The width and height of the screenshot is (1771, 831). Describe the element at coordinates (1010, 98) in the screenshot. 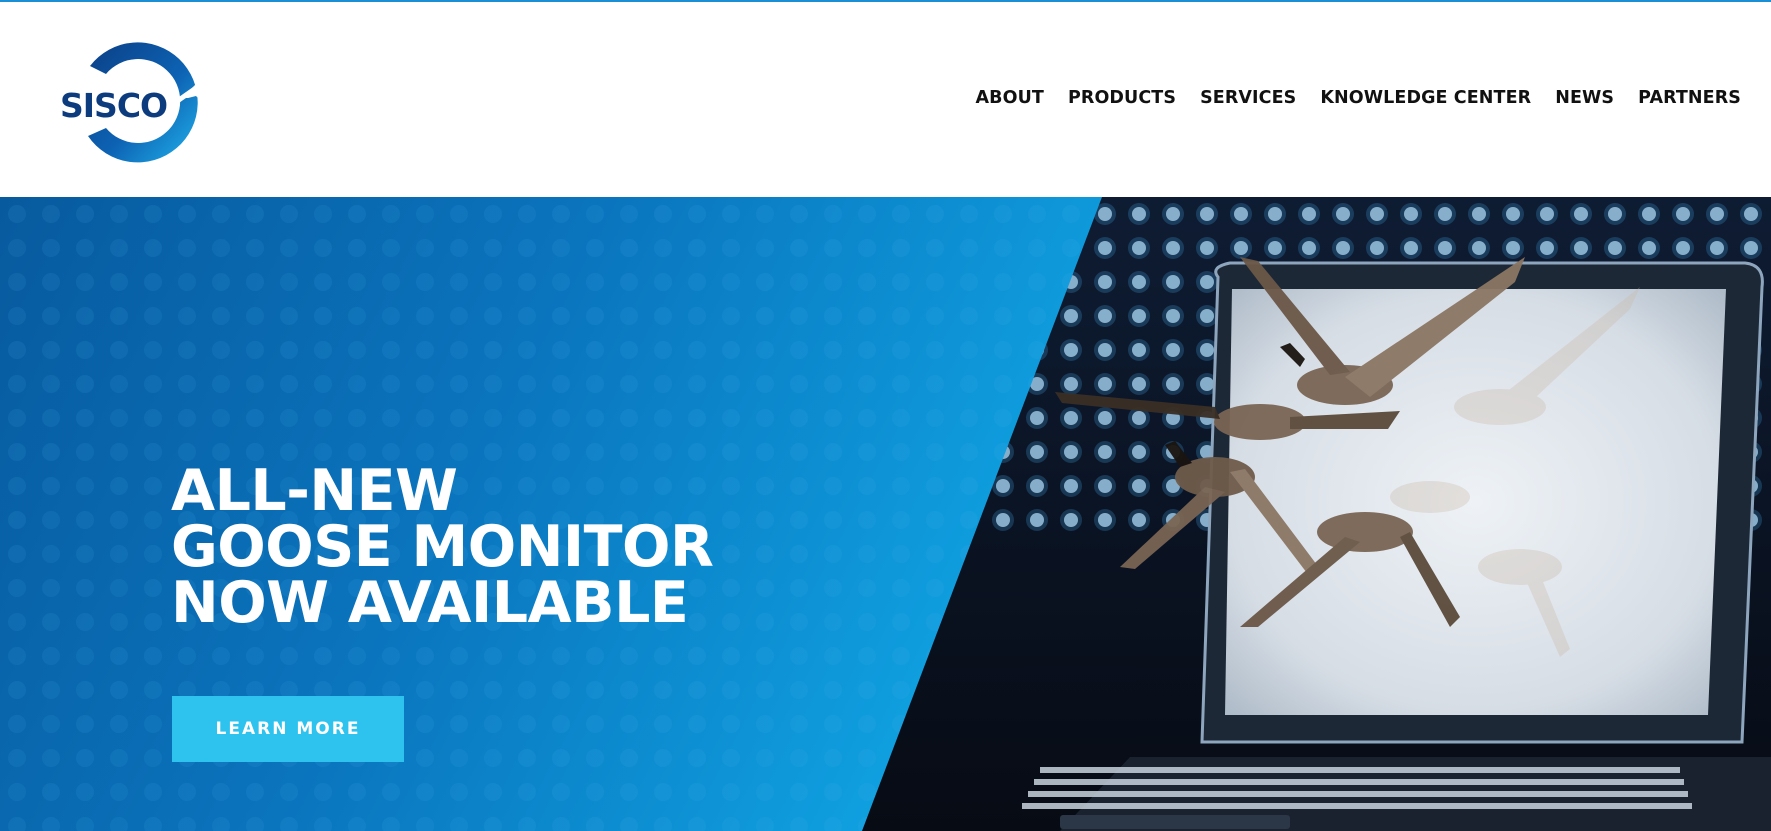

I see `nav-item-about: ABOUT` at that location.